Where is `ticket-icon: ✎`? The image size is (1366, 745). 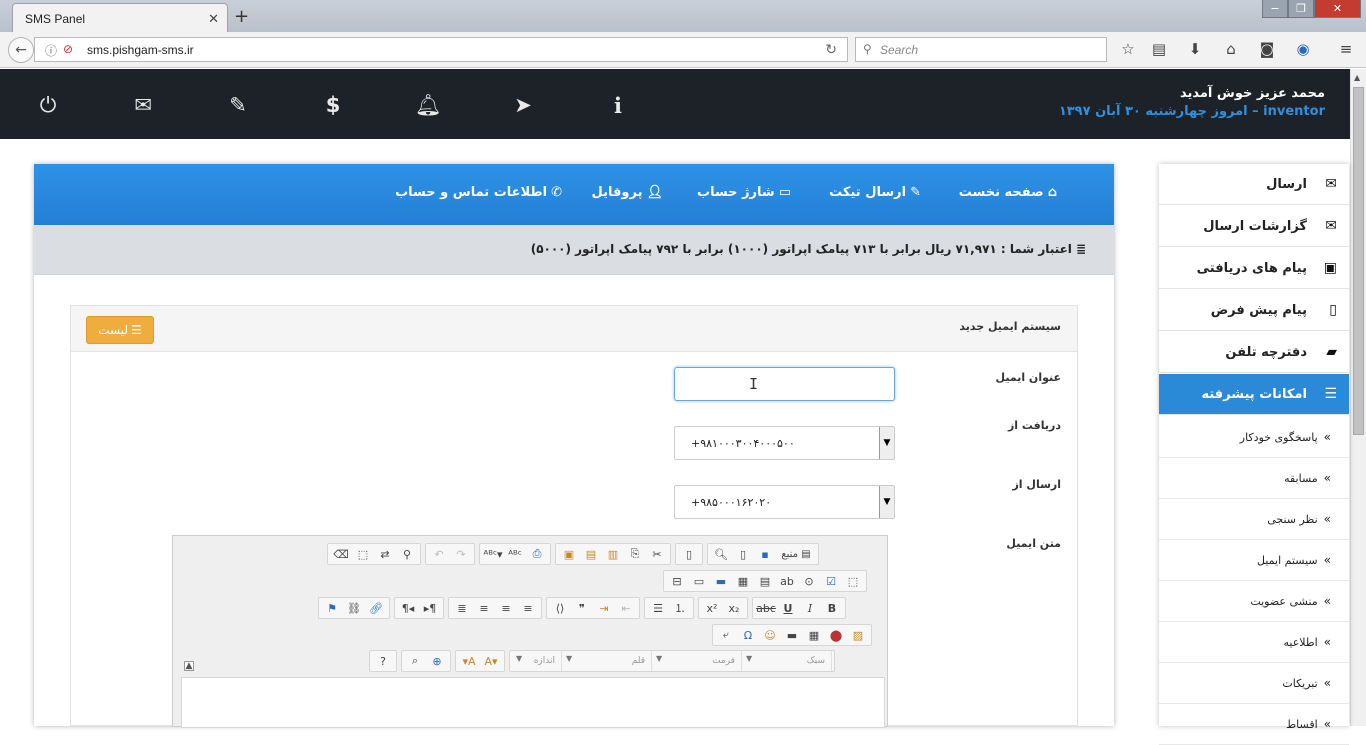
ticket-icon: ✎ is located at coordinates (238, 105).